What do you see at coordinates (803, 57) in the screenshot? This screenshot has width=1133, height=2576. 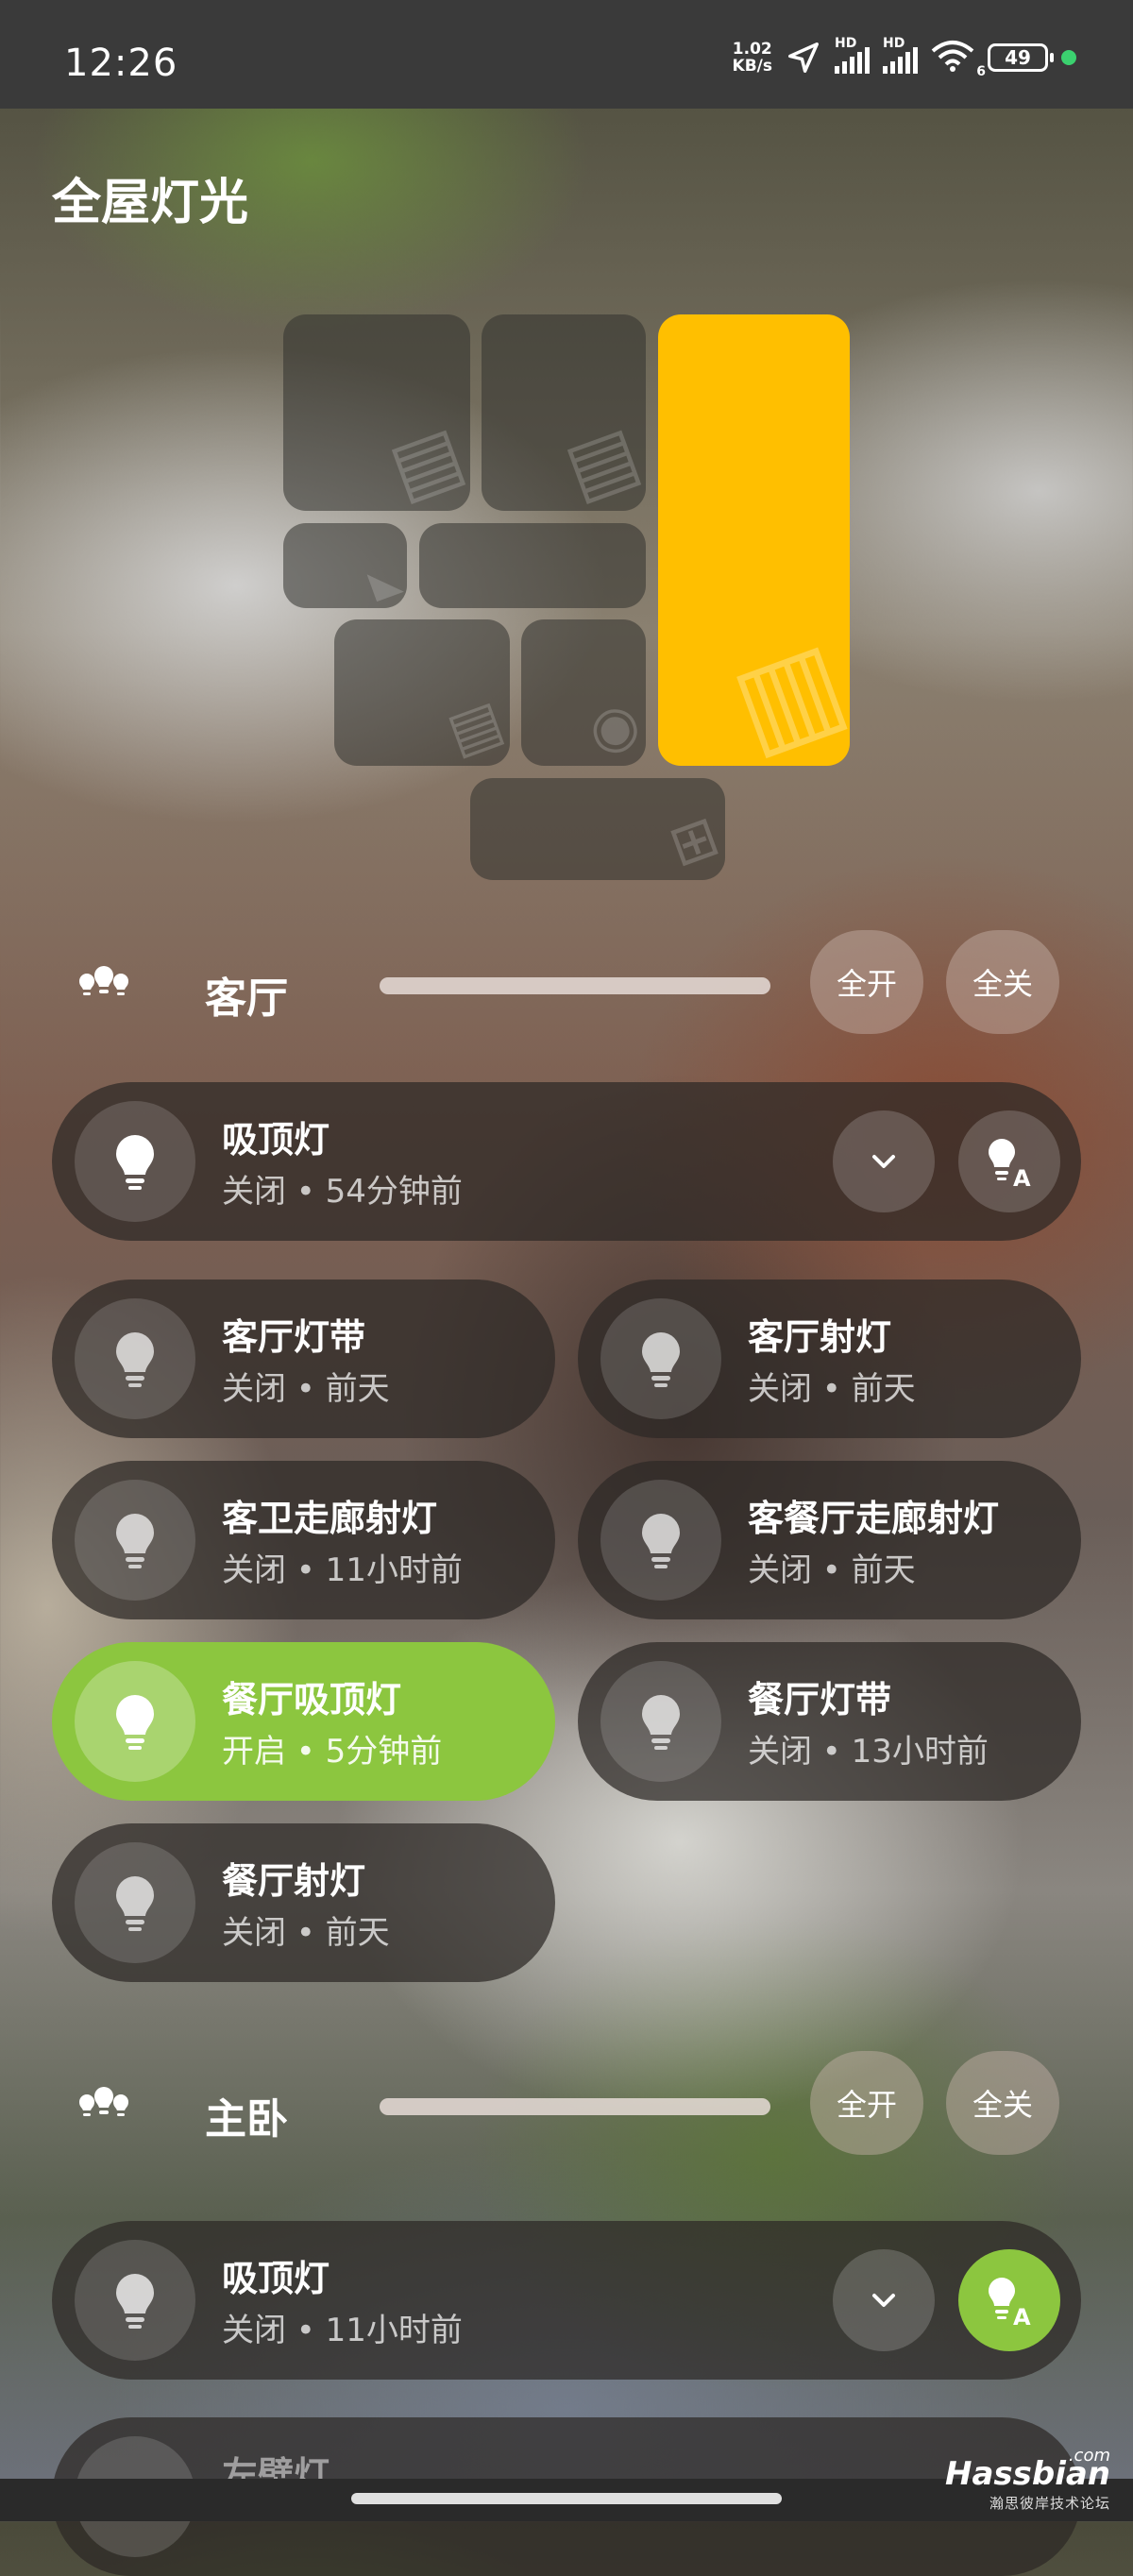 I see `location-icon` at bounding box center [803, 57].